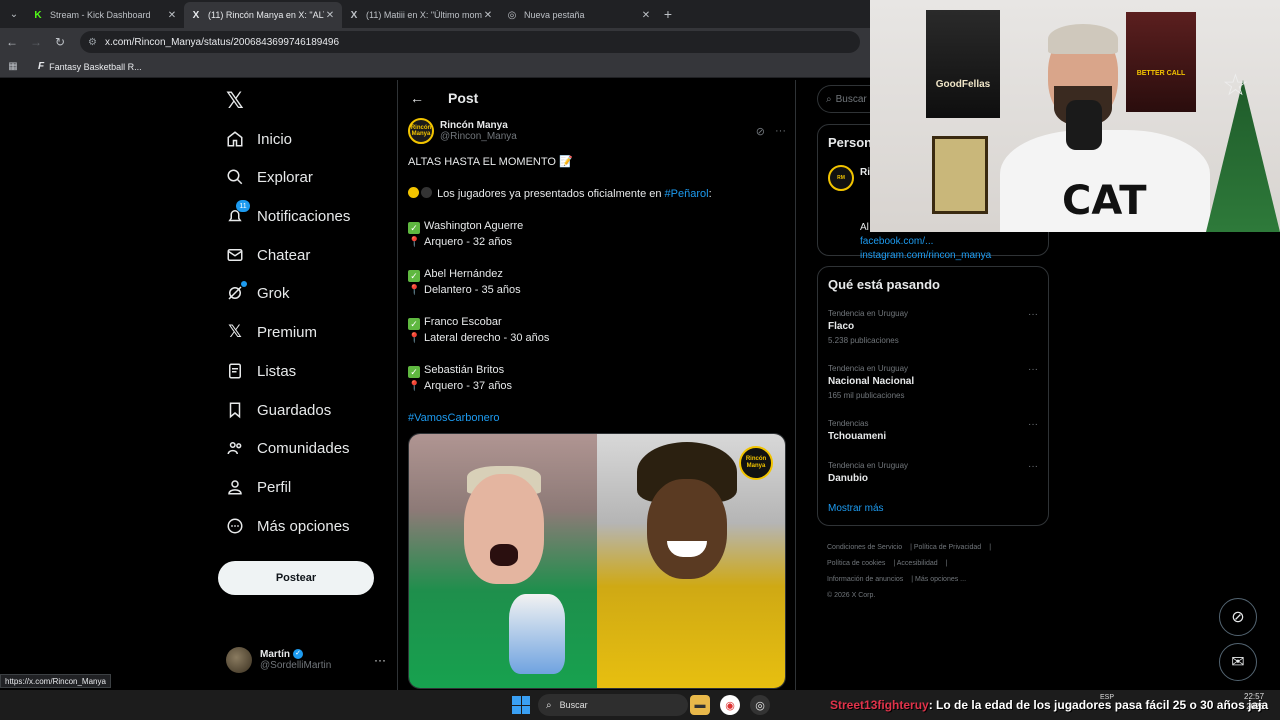 The width and height of the screenshot is (1280, 720). What do you see at coordinates (235, 139) in the screenshot?
I see `home-icon` at bounding box center [235, 139].